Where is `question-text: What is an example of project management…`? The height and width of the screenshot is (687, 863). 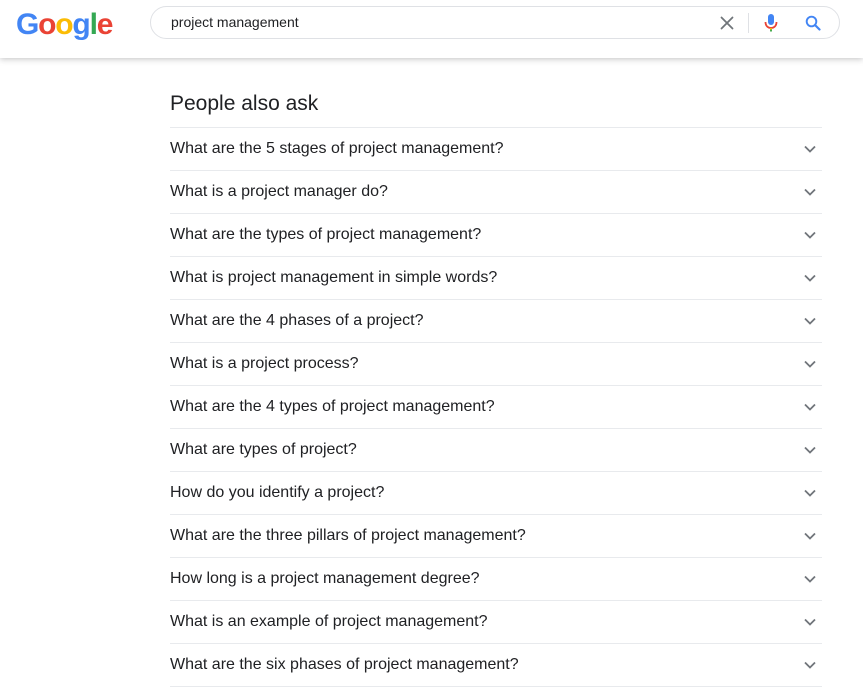 question-text: What is an example of project management… is located at coordinates (329, 621).